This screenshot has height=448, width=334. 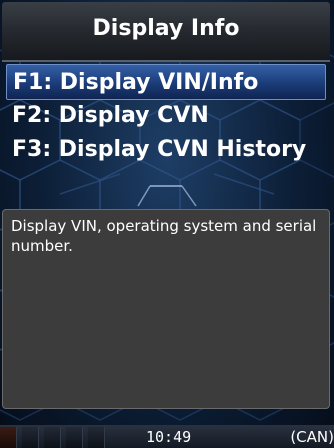 I want to click on menu-item-label: F1: Display VIN/Info, so click(x=136, y=82).